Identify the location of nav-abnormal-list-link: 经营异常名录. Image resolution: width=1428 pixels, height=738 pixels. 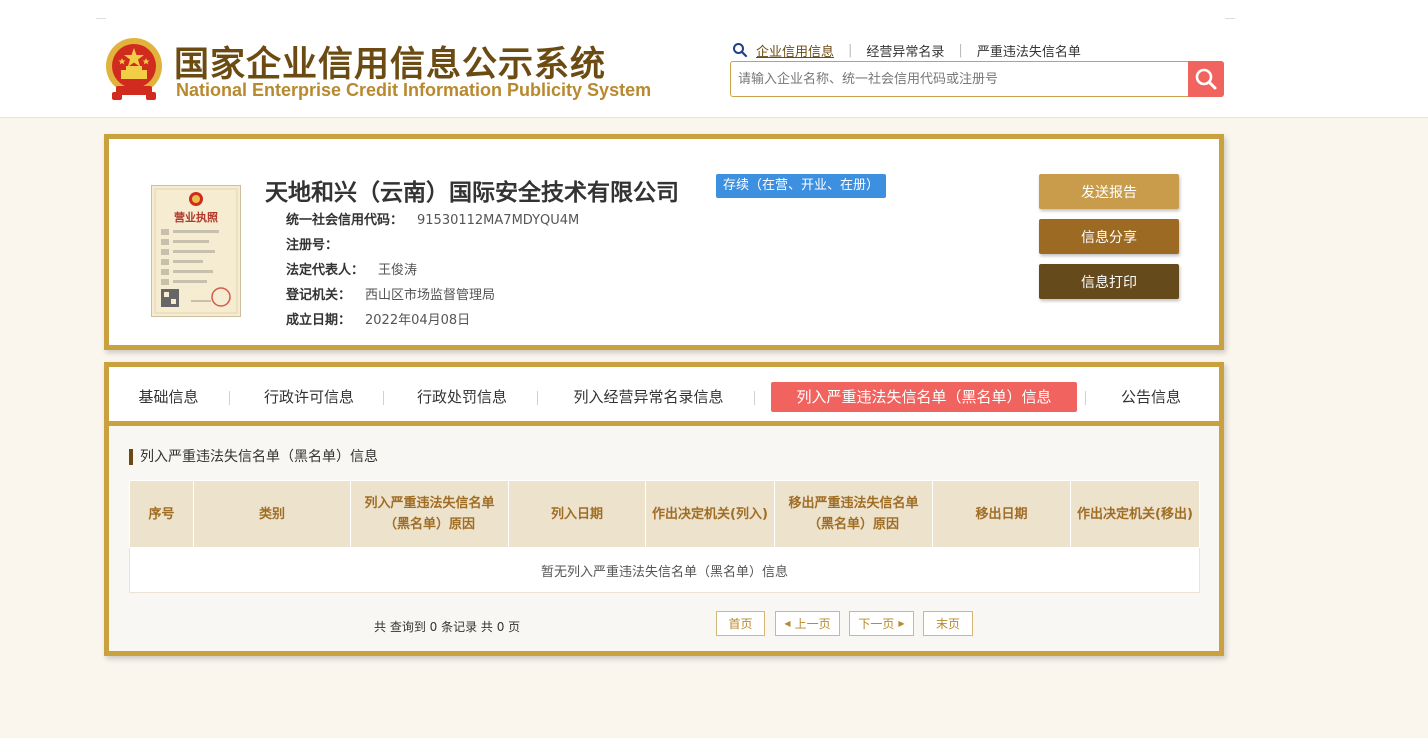
(905, 50).